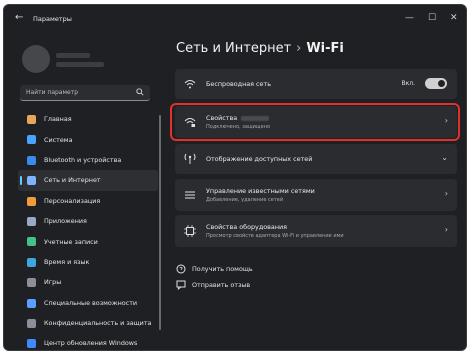 This screenshot has height=355, width=474. I want to click on sidebar-item: Bluetooth и устройства, so click(88, 160).